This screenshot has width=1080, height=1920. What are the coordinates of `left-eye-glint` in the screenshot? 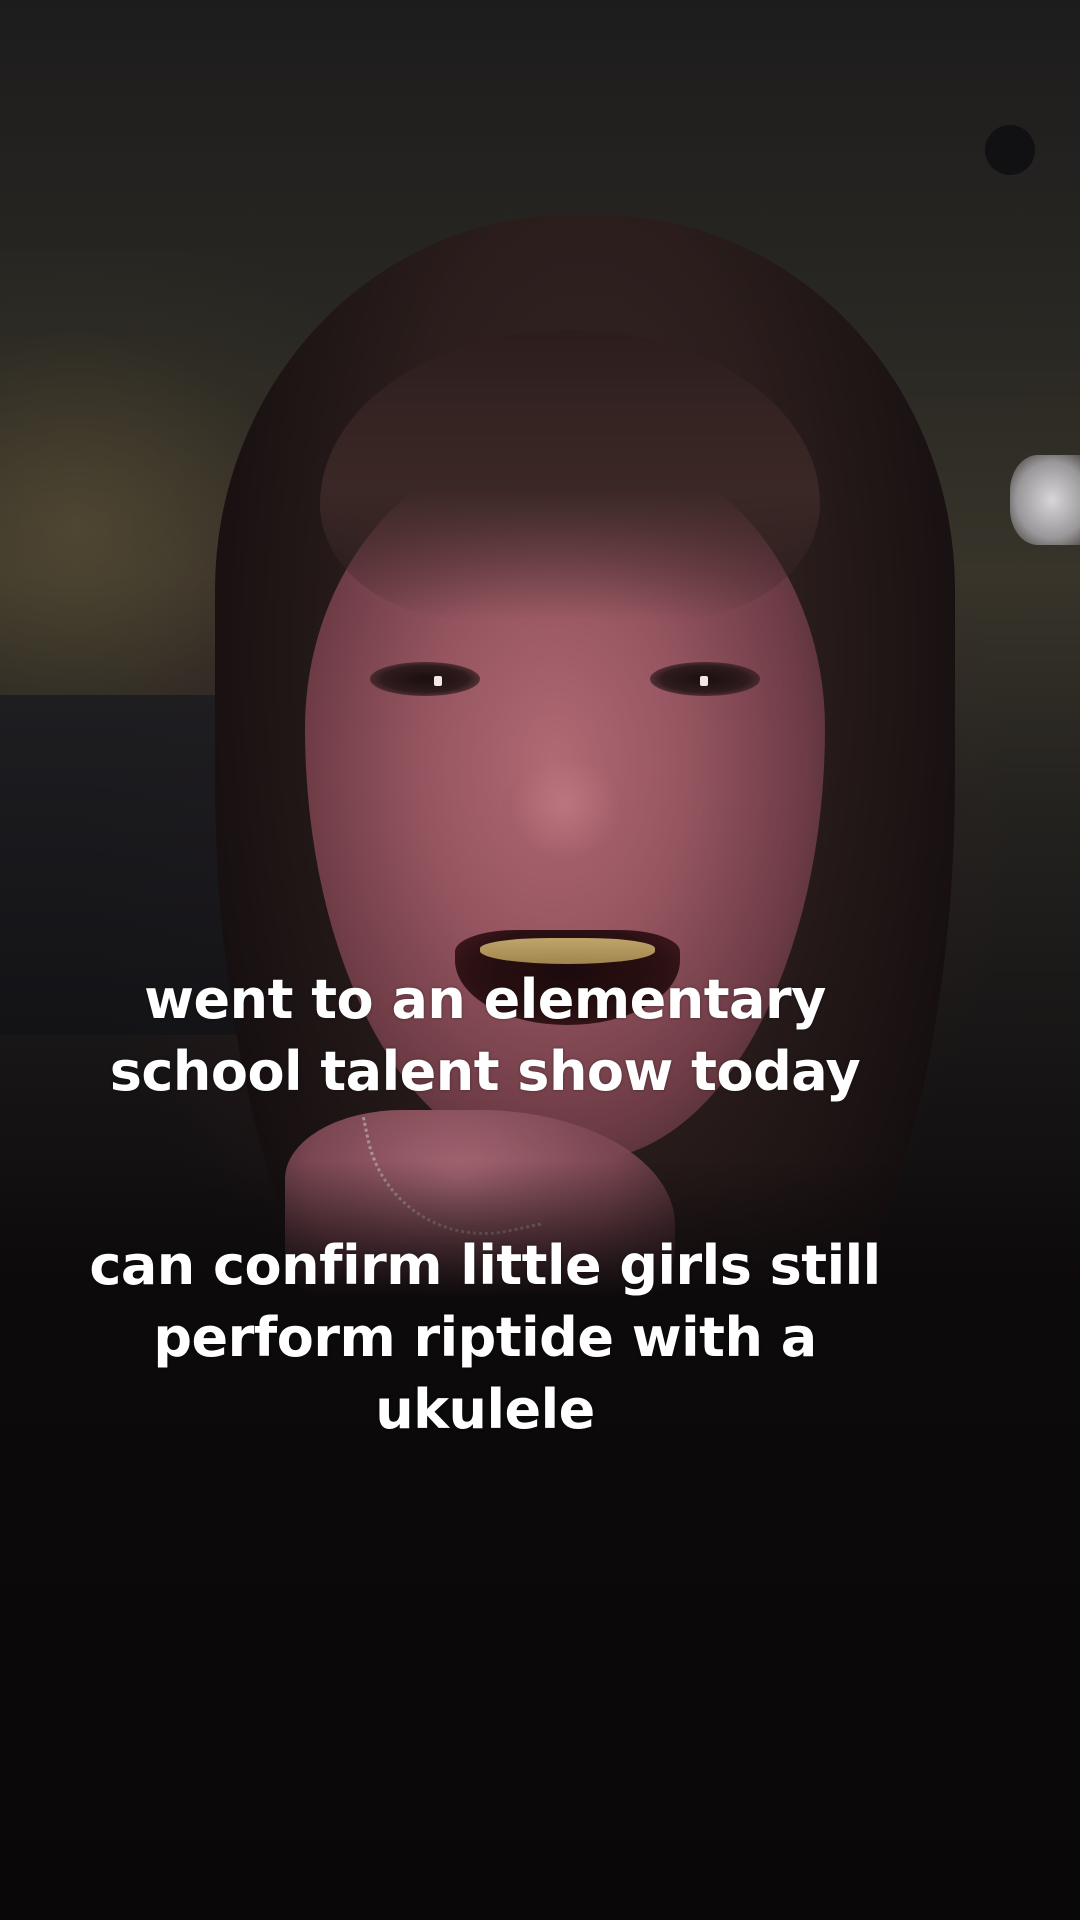 It's located at (438, 681).